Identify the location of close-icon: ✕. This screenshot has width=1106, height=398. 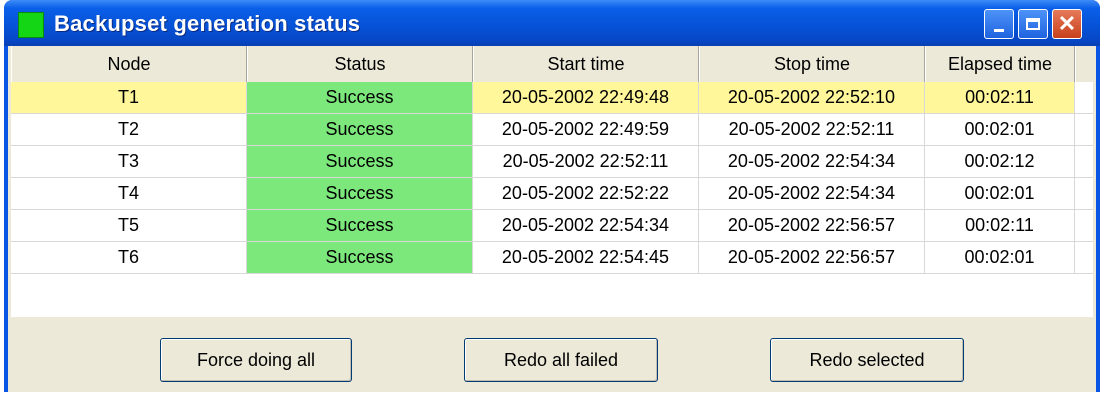
(1067, 23).